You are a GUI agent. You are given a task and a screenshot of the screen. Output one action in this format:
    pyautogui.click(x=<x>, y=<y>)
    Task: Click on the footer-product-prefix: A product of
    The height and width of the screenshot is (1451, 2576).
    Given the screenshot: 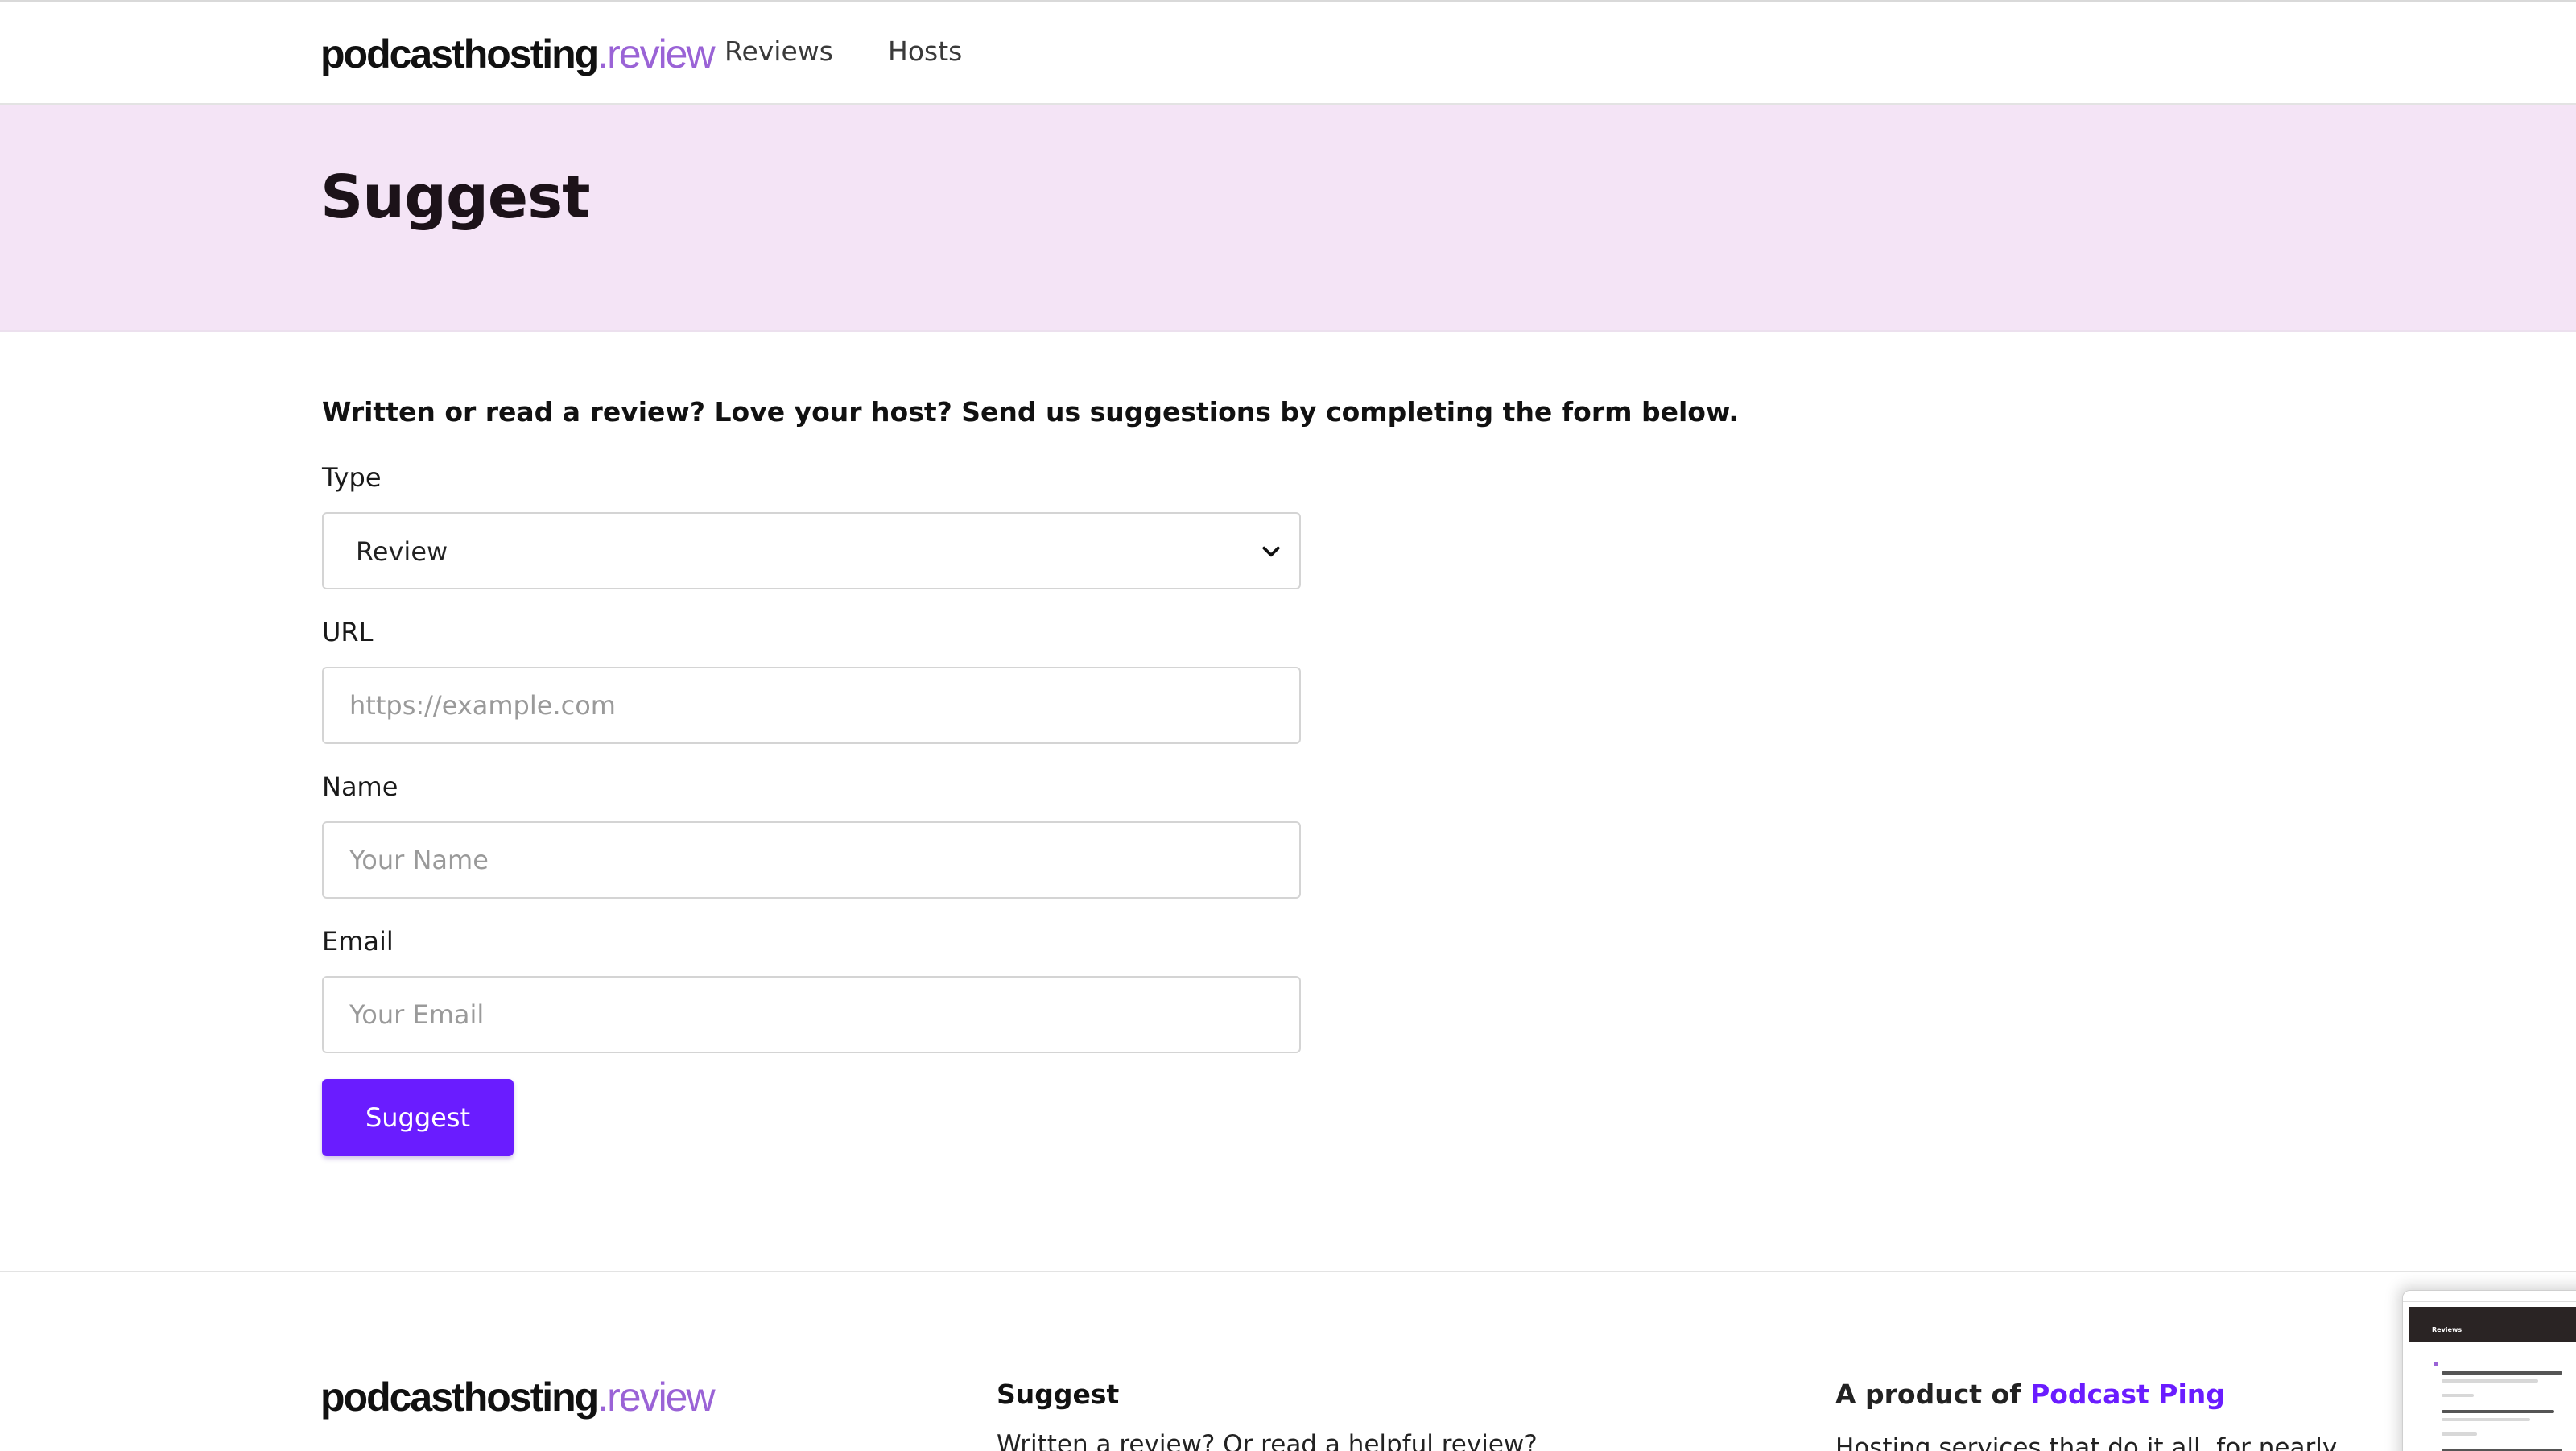 What is the action you would take?
    pyautogui.click(x=1928, y=1394)
    